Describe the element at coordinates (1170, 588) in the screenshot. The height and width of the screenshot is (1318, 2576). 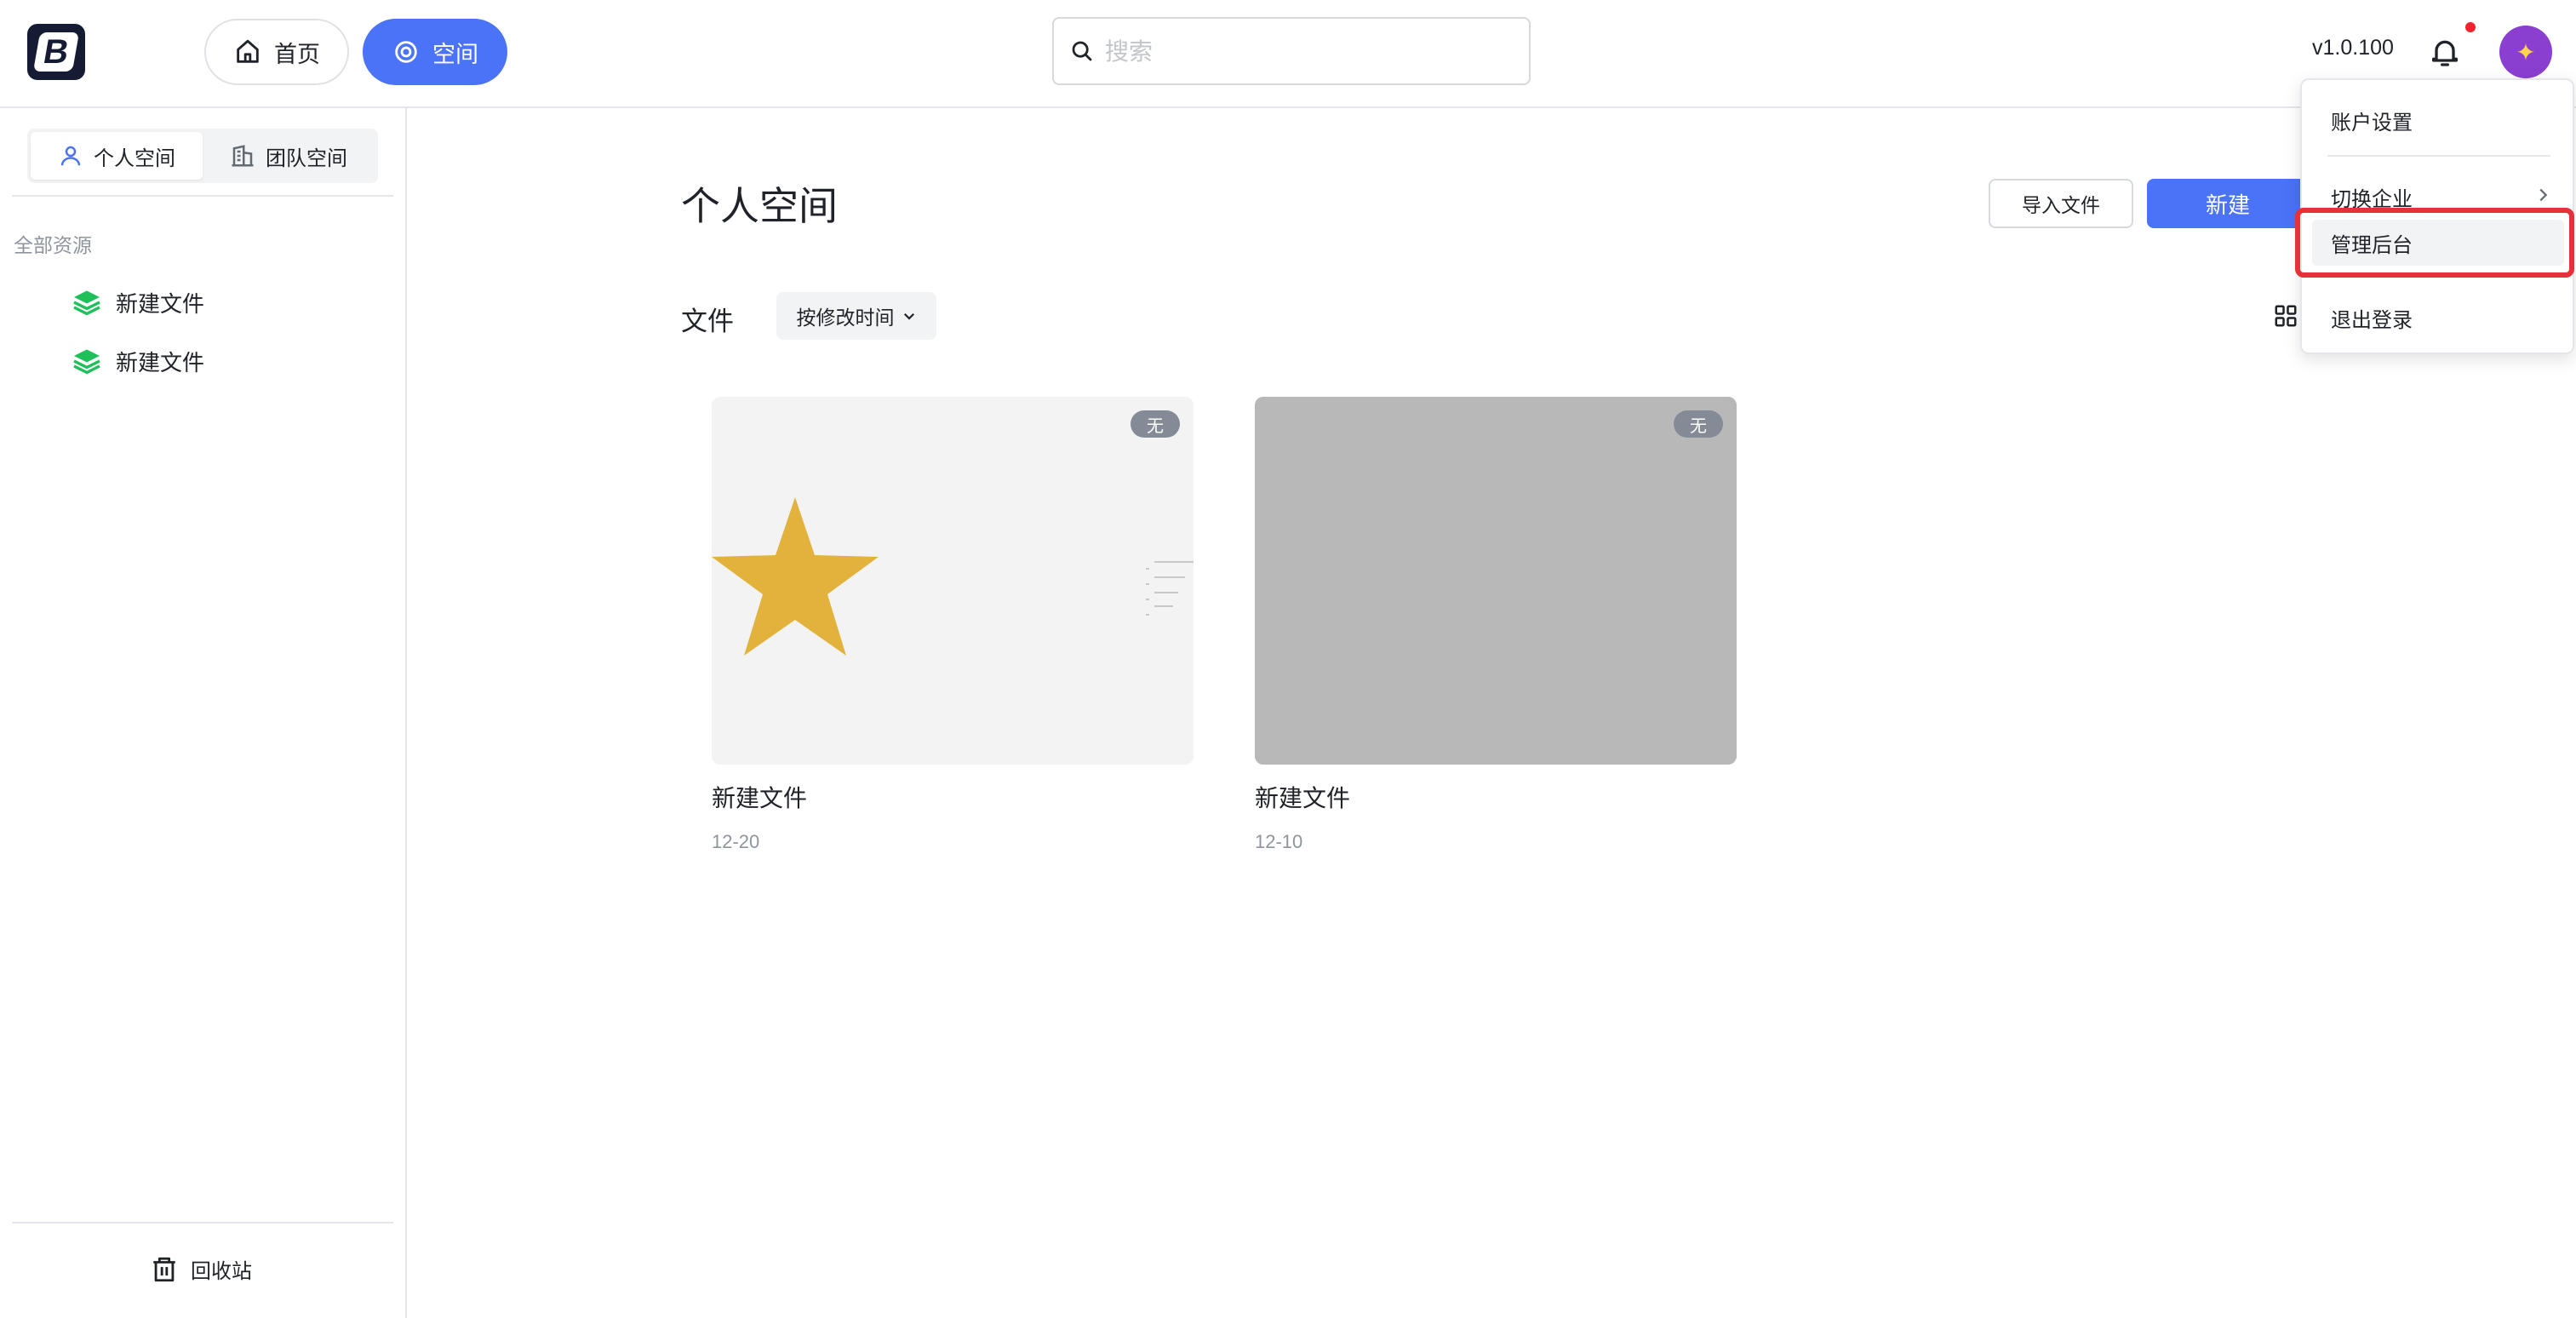
I see `minimap-lines-icon` at that location.